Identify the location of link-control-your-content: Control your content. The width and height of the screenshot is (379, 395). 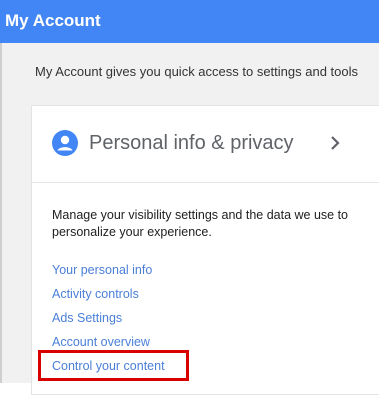
(108, 371).